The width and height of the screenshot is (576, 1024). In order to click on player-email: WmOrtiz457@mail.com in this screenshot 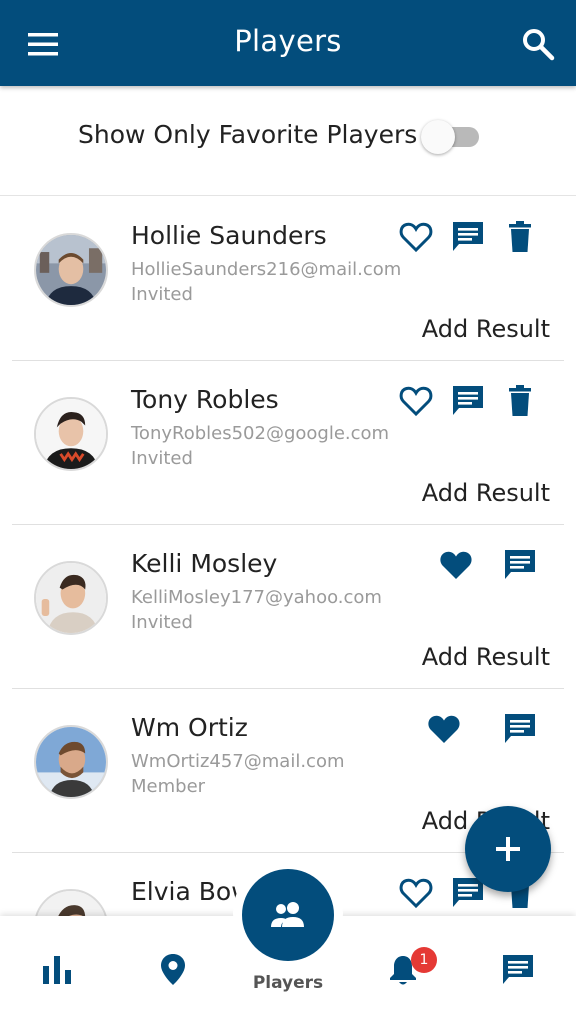, I will do `click(238, 761)`.